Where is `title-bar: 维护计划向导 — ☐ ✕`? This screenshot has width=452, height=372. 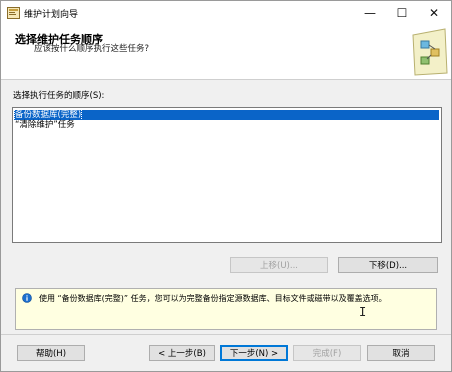 title-bar: 维护计划向导 — ☐ ✕ is located at coordinates (226, 13).